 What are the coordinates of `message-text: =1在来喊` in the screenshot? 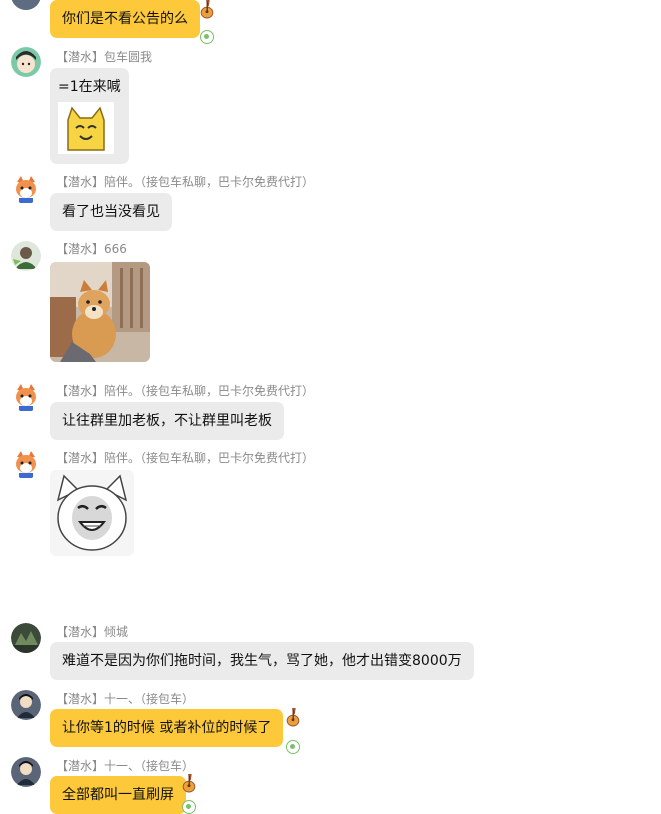 It's located at (89, 87).